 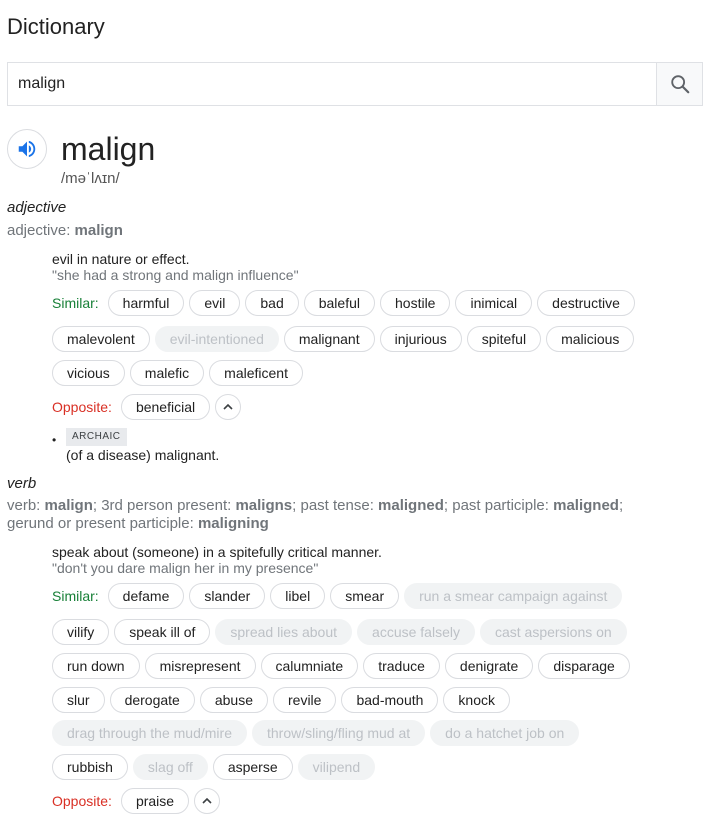 I want to click on inflection-form: malign, so click(x=68, y=505).